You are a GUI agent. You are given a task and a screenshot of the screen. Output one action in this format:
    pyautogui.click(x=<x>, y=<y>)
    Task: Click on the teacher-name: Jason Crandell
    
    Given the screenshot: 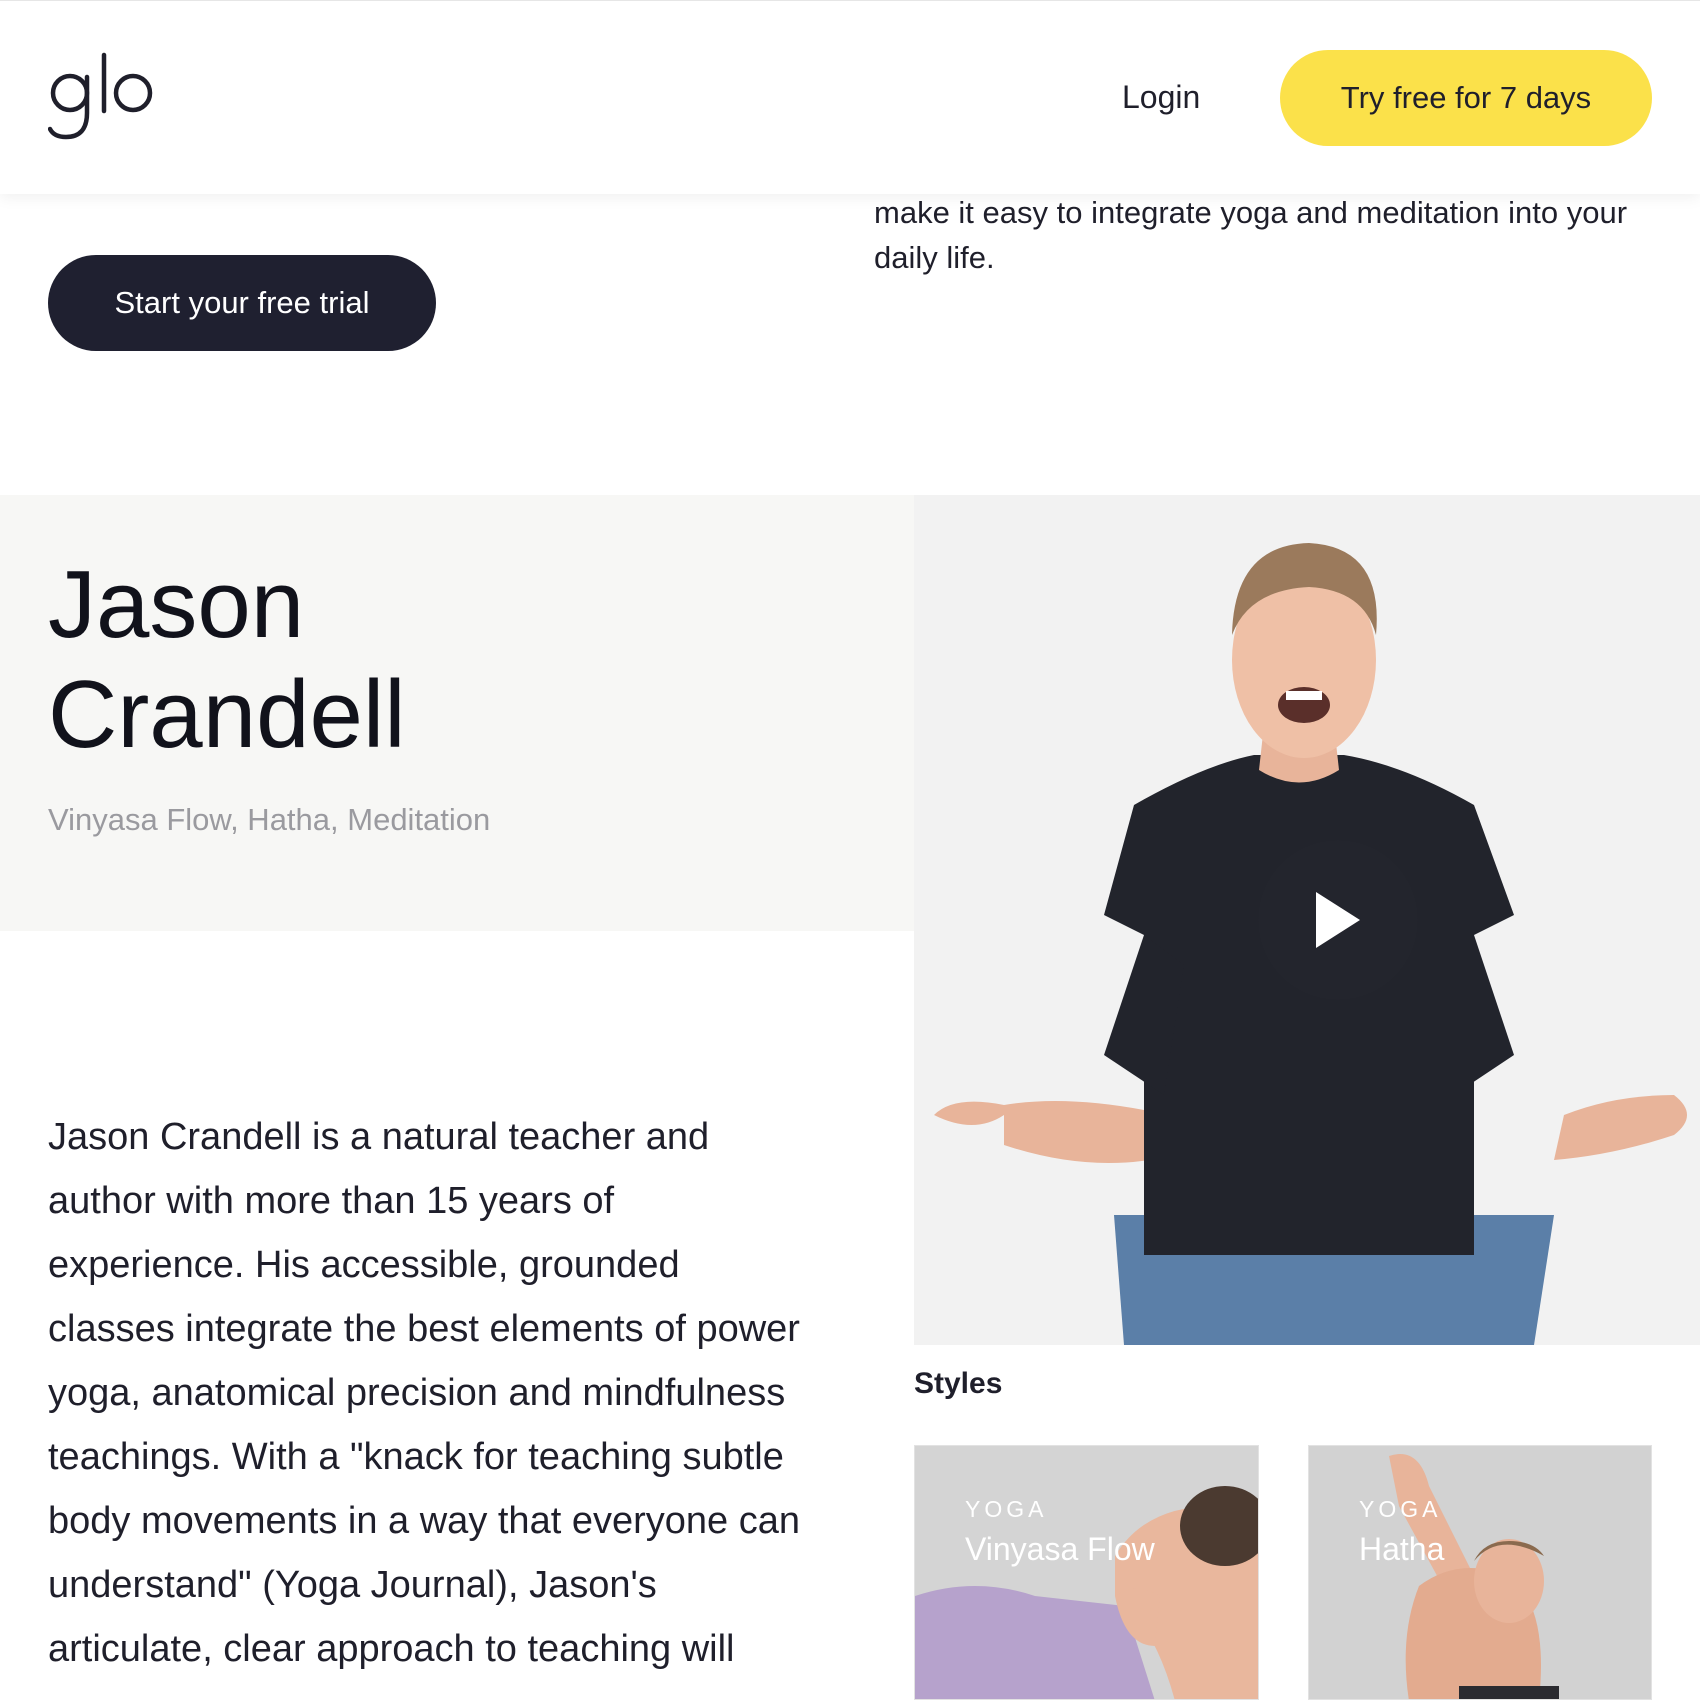 What is the action you would take?
    pyautogui.click(x=448, y=660)
    